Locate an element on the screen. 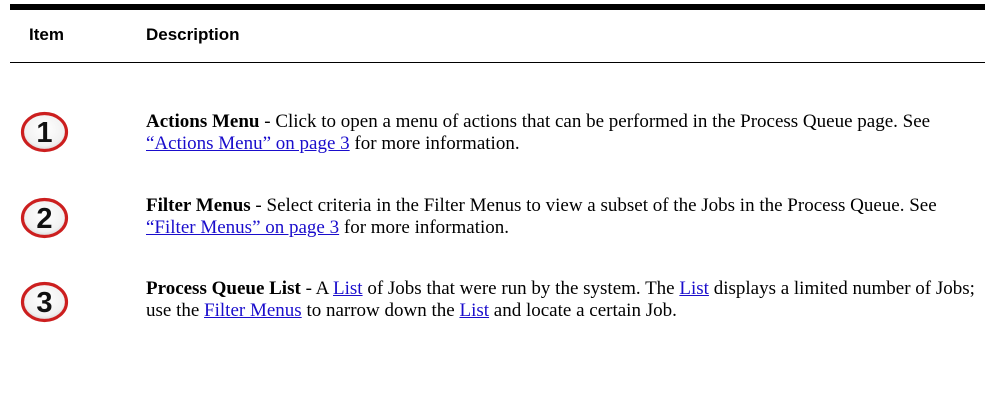 Image resolution: width=985 pixels, height=393 pixels. callout-3-icon: 3 is located at coordinates (44, 302).